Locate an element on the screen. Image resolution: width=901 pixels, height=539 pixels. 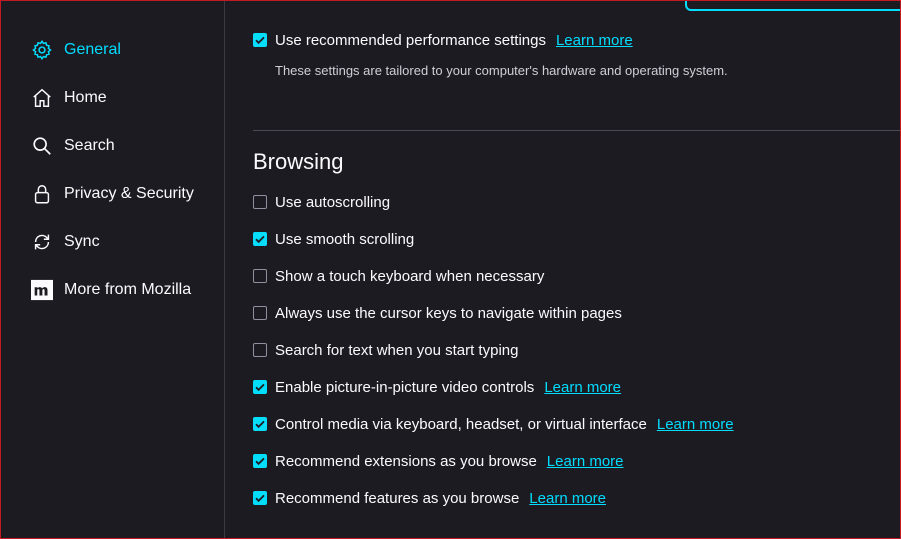
search-typing-checkbox is located at coordinates (260, 350).